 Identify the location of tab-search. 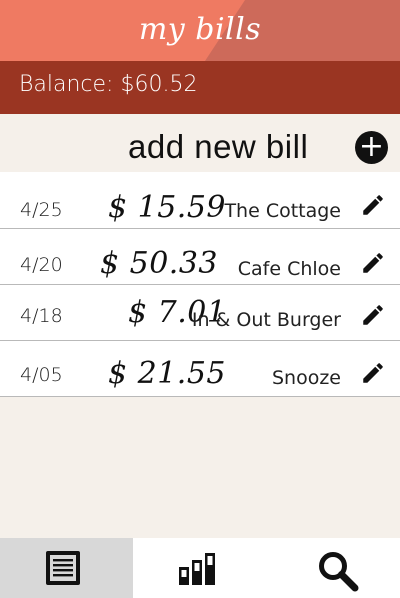
(333, 568).